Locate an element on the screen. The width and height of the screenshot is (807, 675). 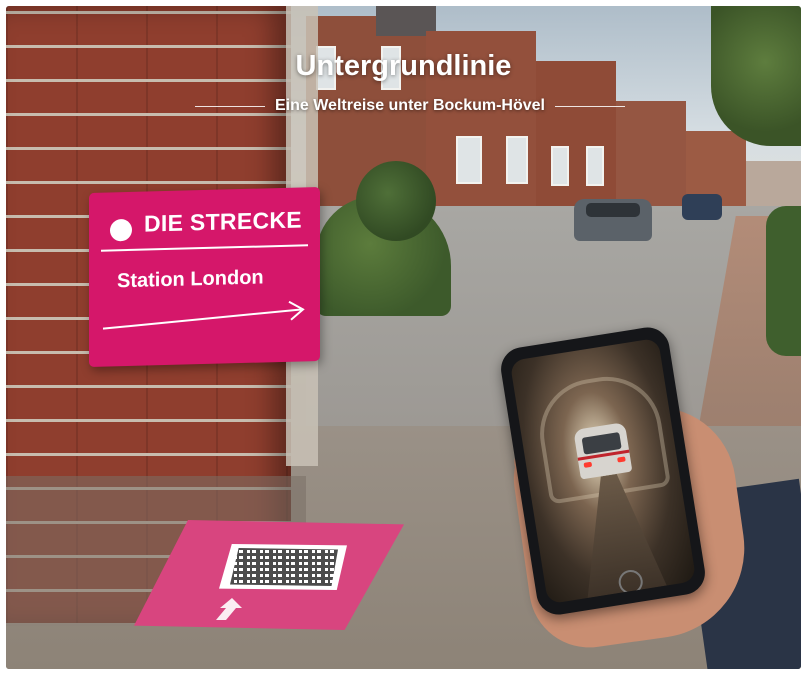
subtitle-line-left is located at coordinates (230, 106).